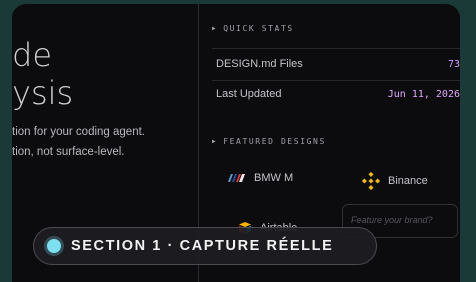 Image resolution: width=476 pixels, height=282 pixels. What do you see at coordinates (408, 181) in the screenshot?
I see `featured-item-label: Binance` at bounding box center [408, 181].